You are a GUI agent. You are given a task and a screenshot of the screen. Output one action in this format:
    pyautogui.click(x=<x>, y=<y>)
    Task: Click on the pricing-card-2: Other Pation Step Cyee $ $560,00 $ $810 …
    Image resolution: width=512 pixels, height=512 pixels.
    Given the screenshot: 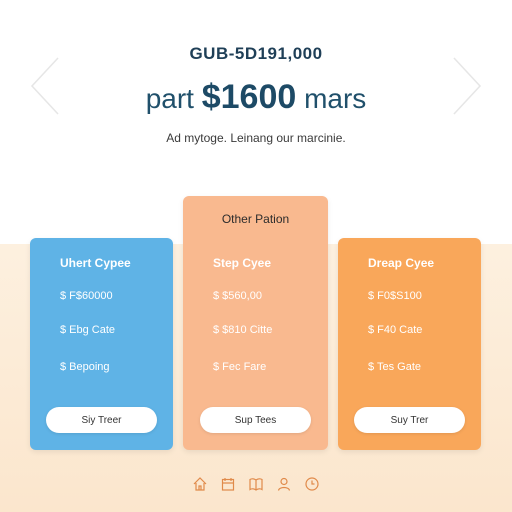 What is the action you would take?
    pyautogui.click(x=255, y=323)
    